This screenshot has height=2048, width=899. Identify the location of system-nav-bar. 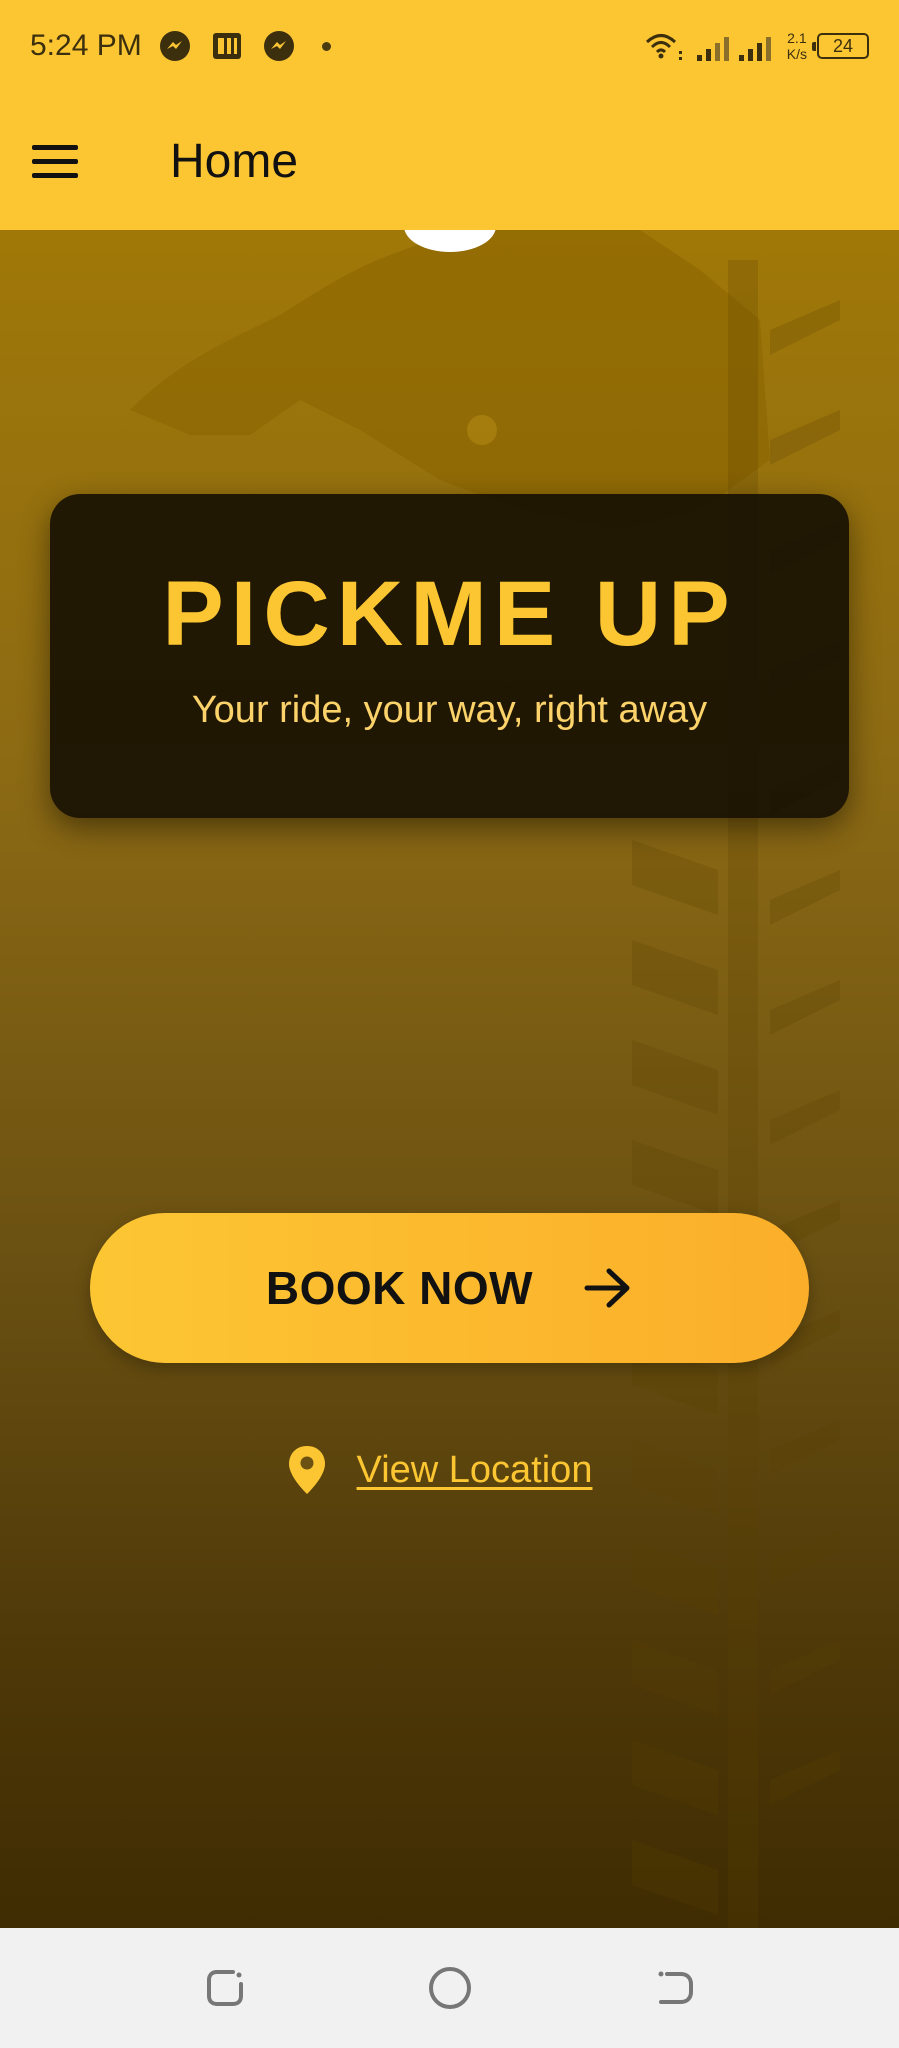
(449, 1988).